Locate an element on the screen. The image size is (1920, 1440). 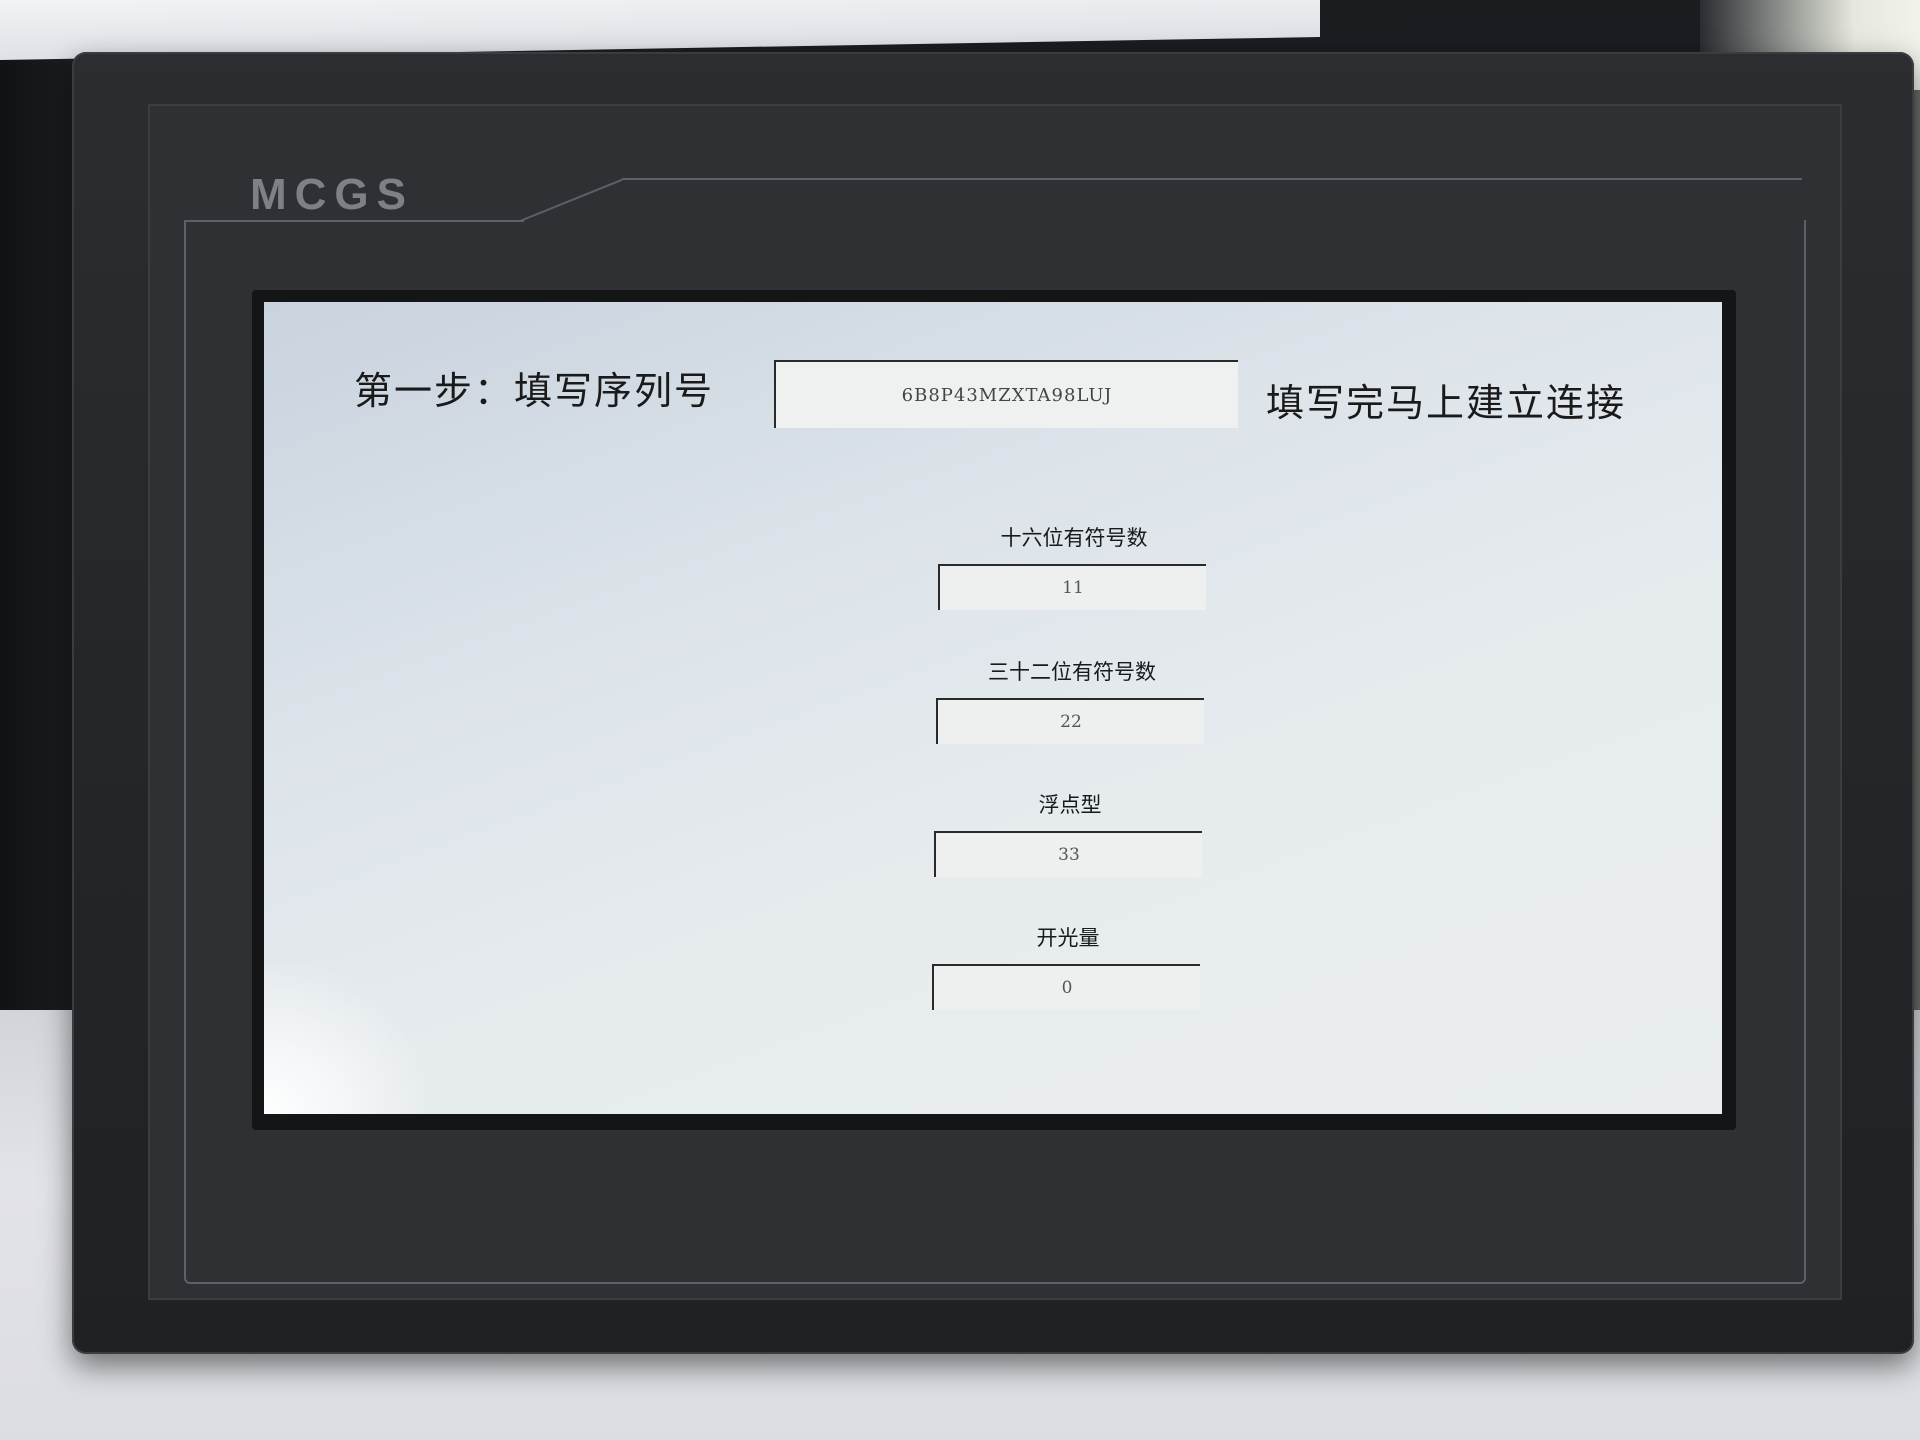
background-paper is located at coordinates (660, 30).